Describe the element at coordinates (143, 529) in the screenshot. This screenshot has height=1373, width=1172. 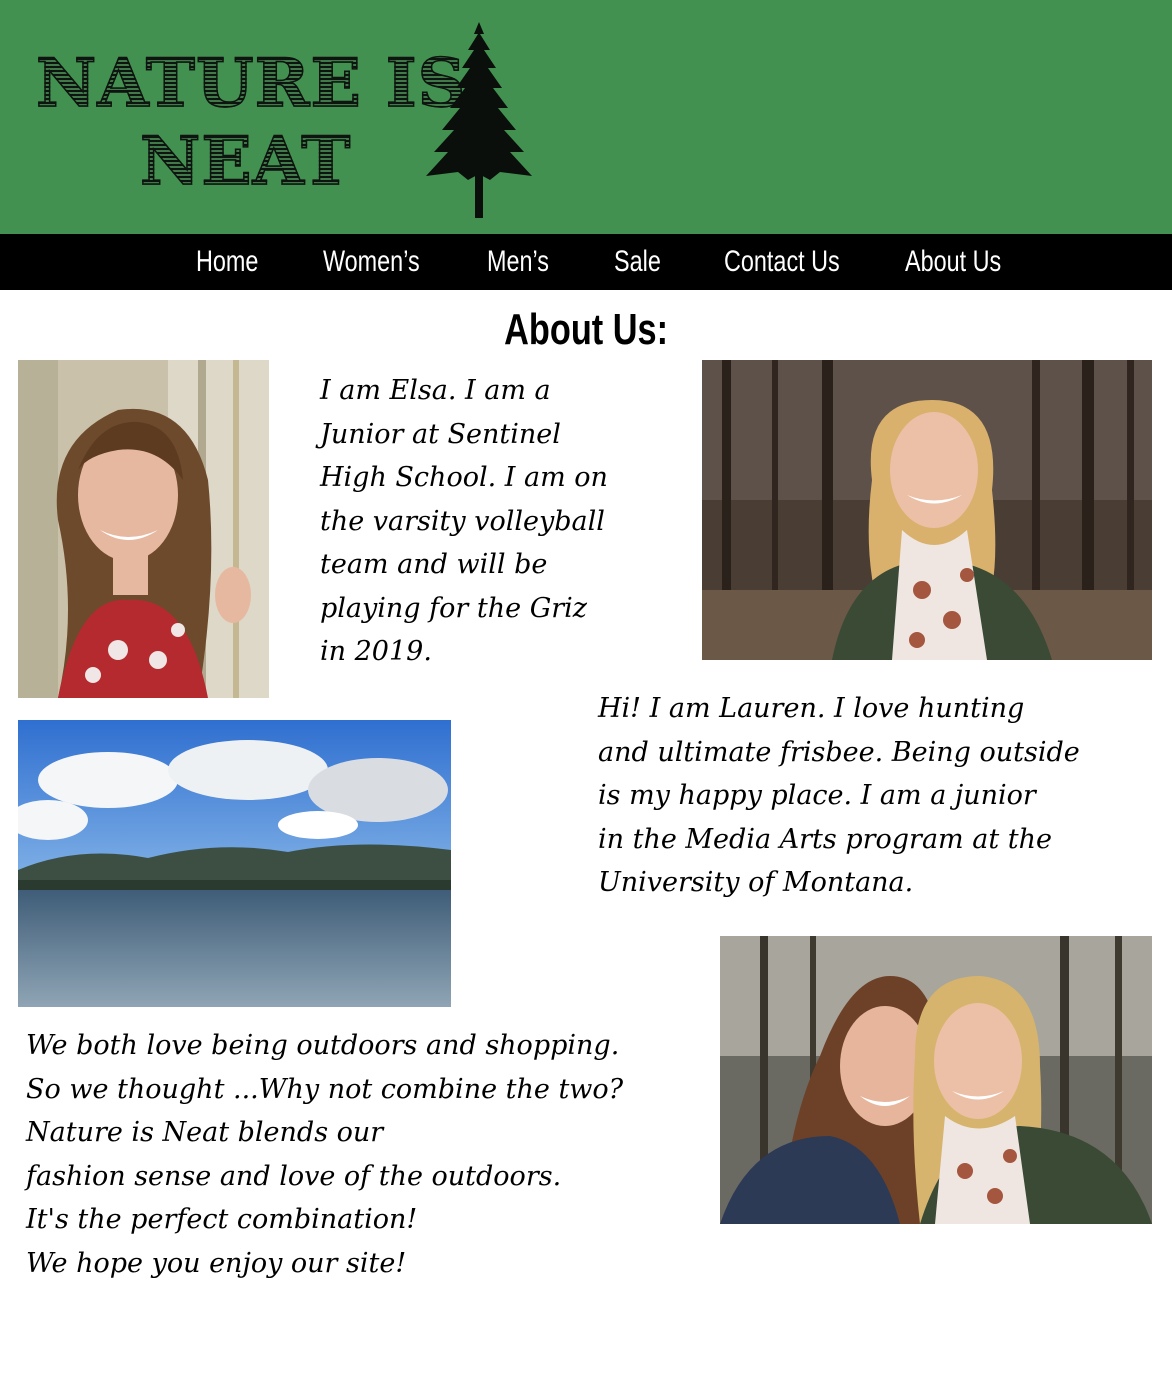
I see `elsa-photo` at that location.